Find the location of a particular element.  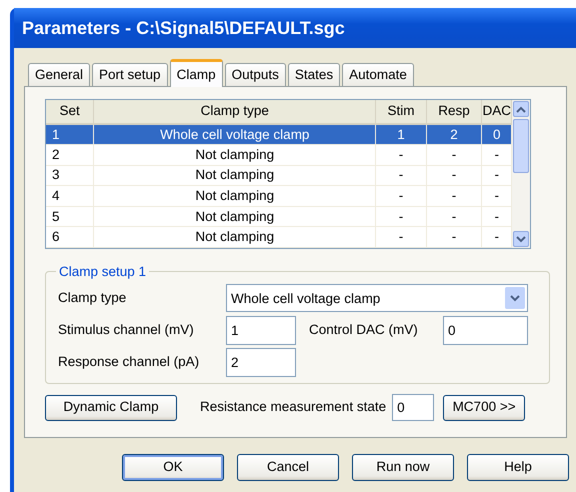

table-cell: 0 is located at coordinates (497, 134).